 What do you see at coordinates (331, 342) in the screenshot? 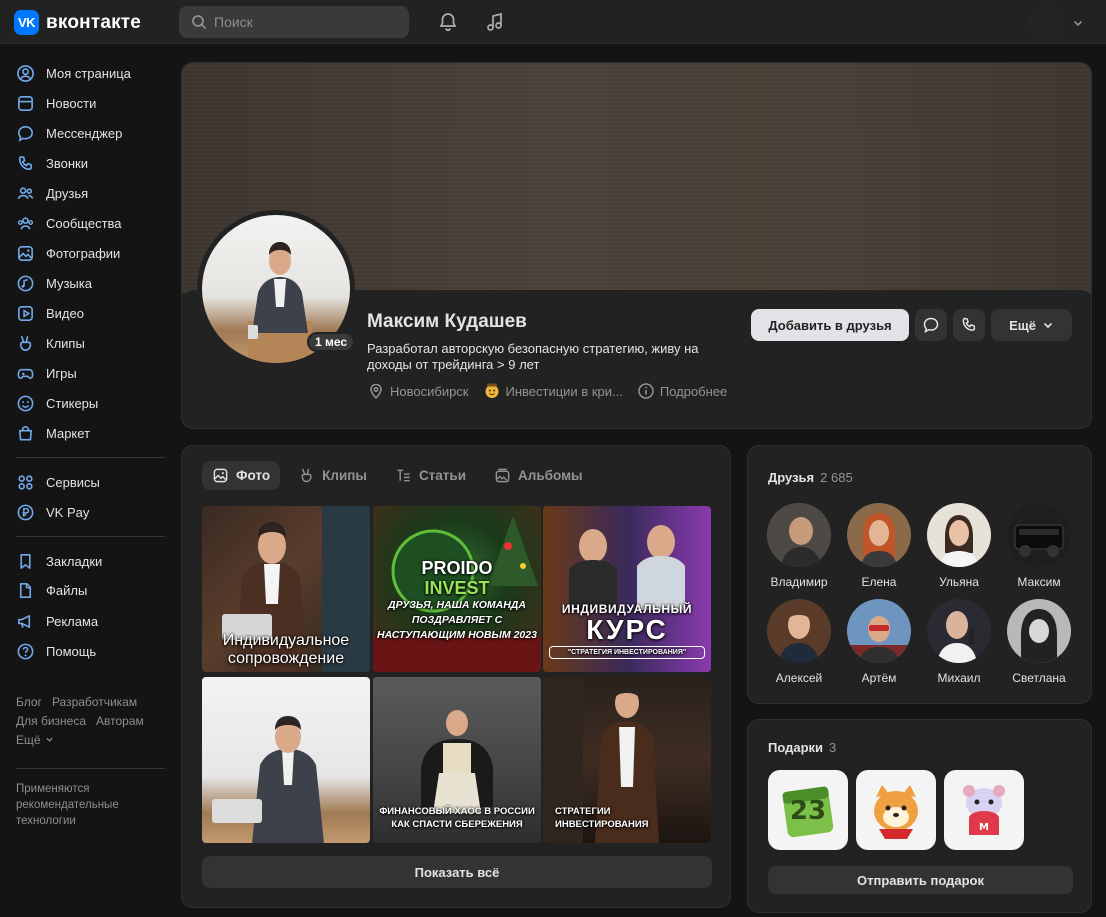
I see `avatar-time-badge: 1 мес` at bounding box center [331, 342].